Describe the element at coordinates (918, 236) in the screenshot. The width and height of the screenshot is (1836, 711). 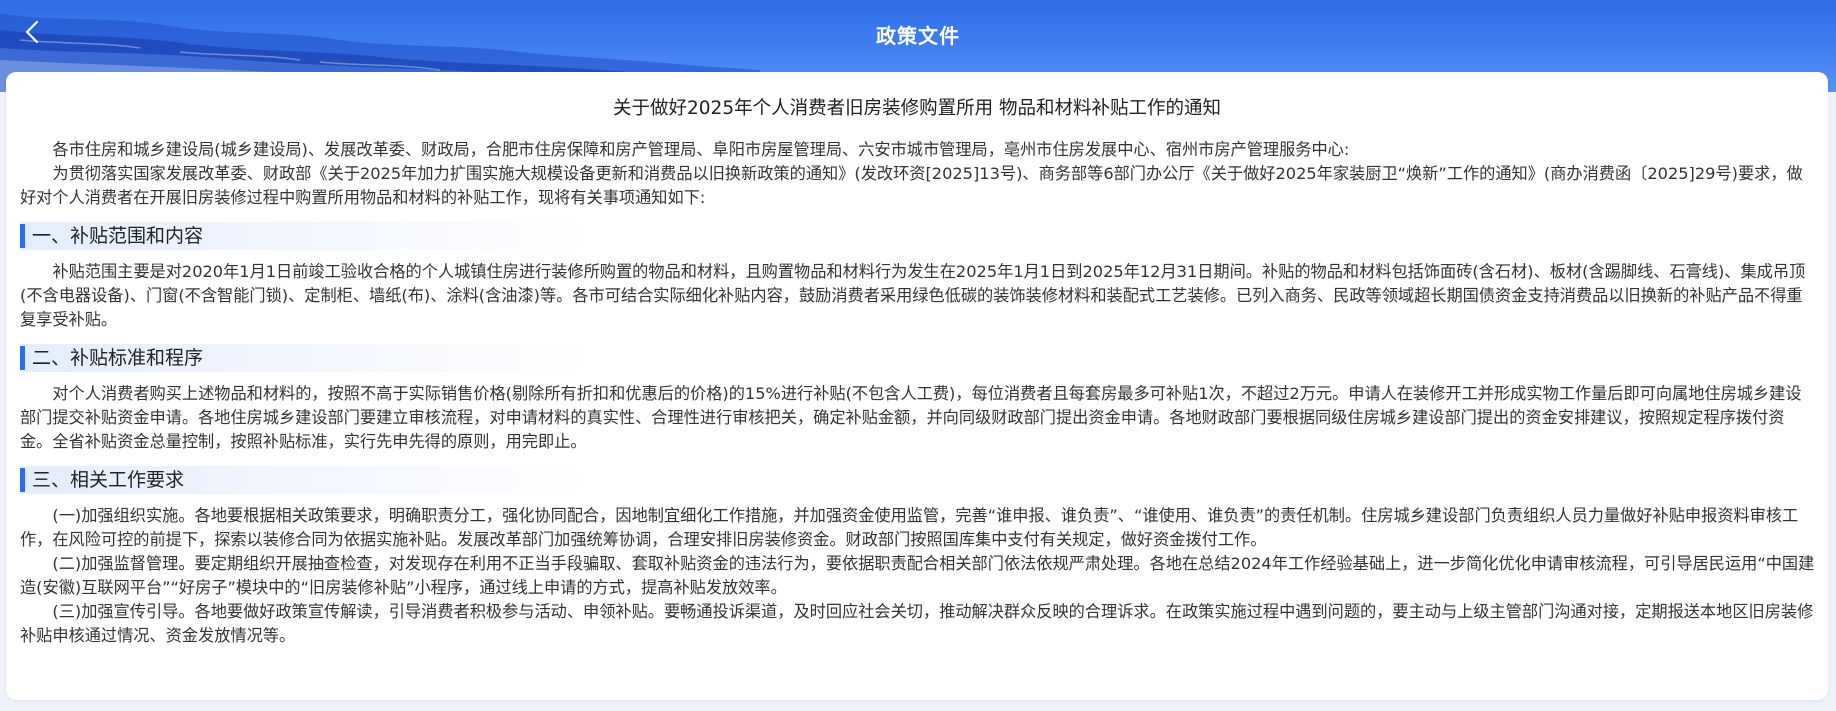
I see `section-heading-scope: 一、补贴范围和内容` at that location.